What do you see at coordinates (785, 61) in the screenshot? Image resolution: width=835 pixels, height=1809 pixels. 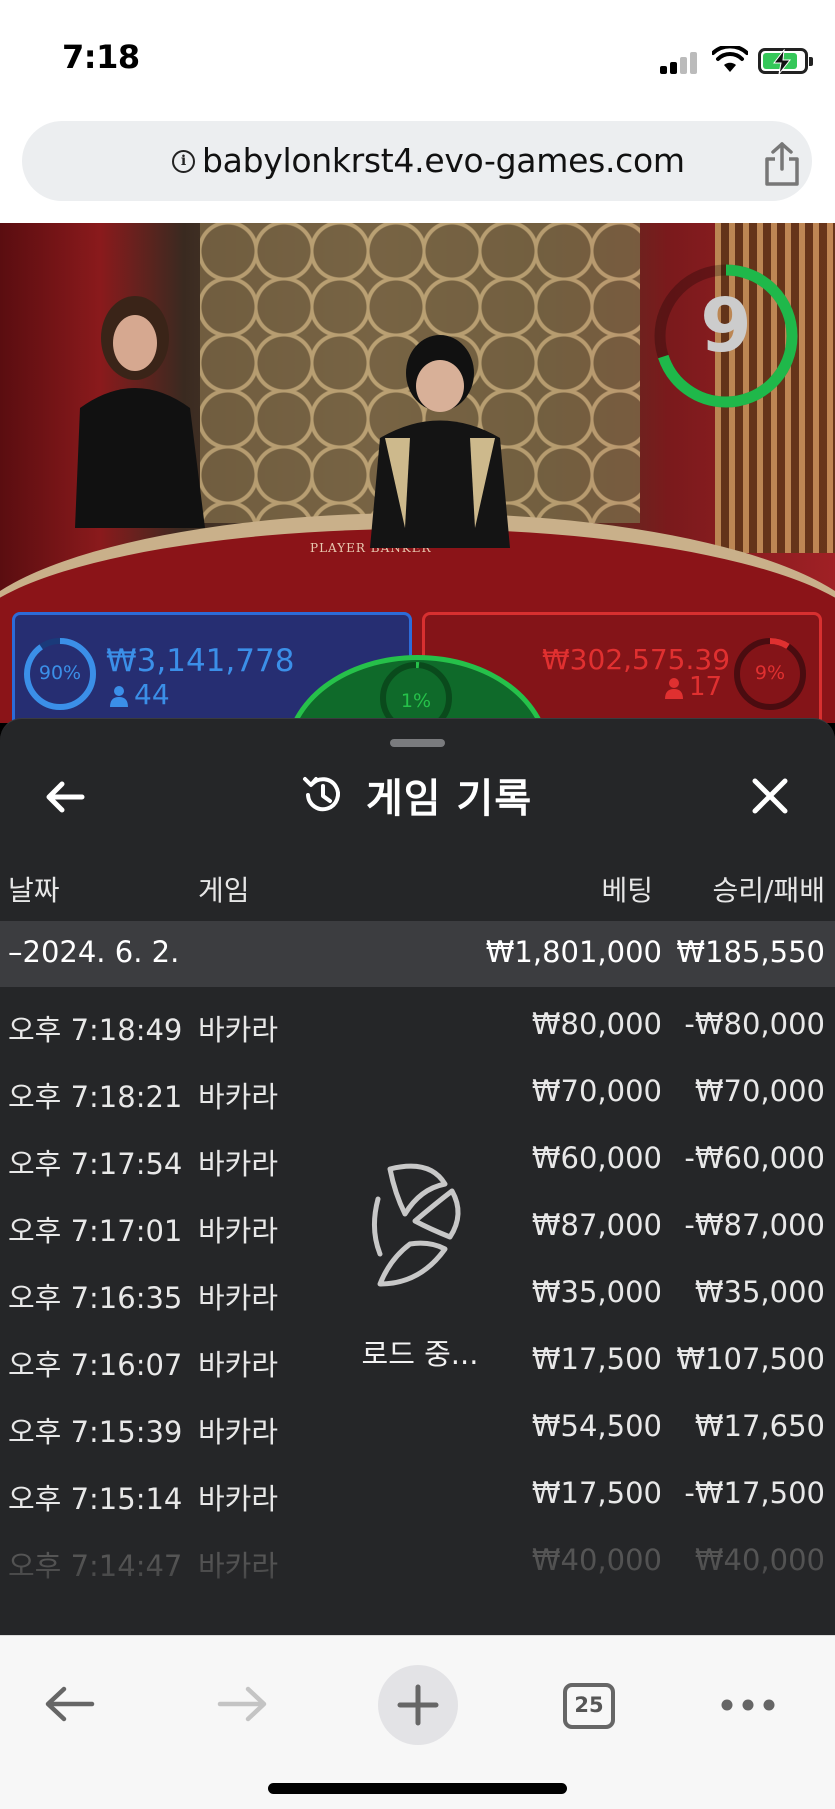 I see `battery-charging-icon` at bounding box center [785, 61].